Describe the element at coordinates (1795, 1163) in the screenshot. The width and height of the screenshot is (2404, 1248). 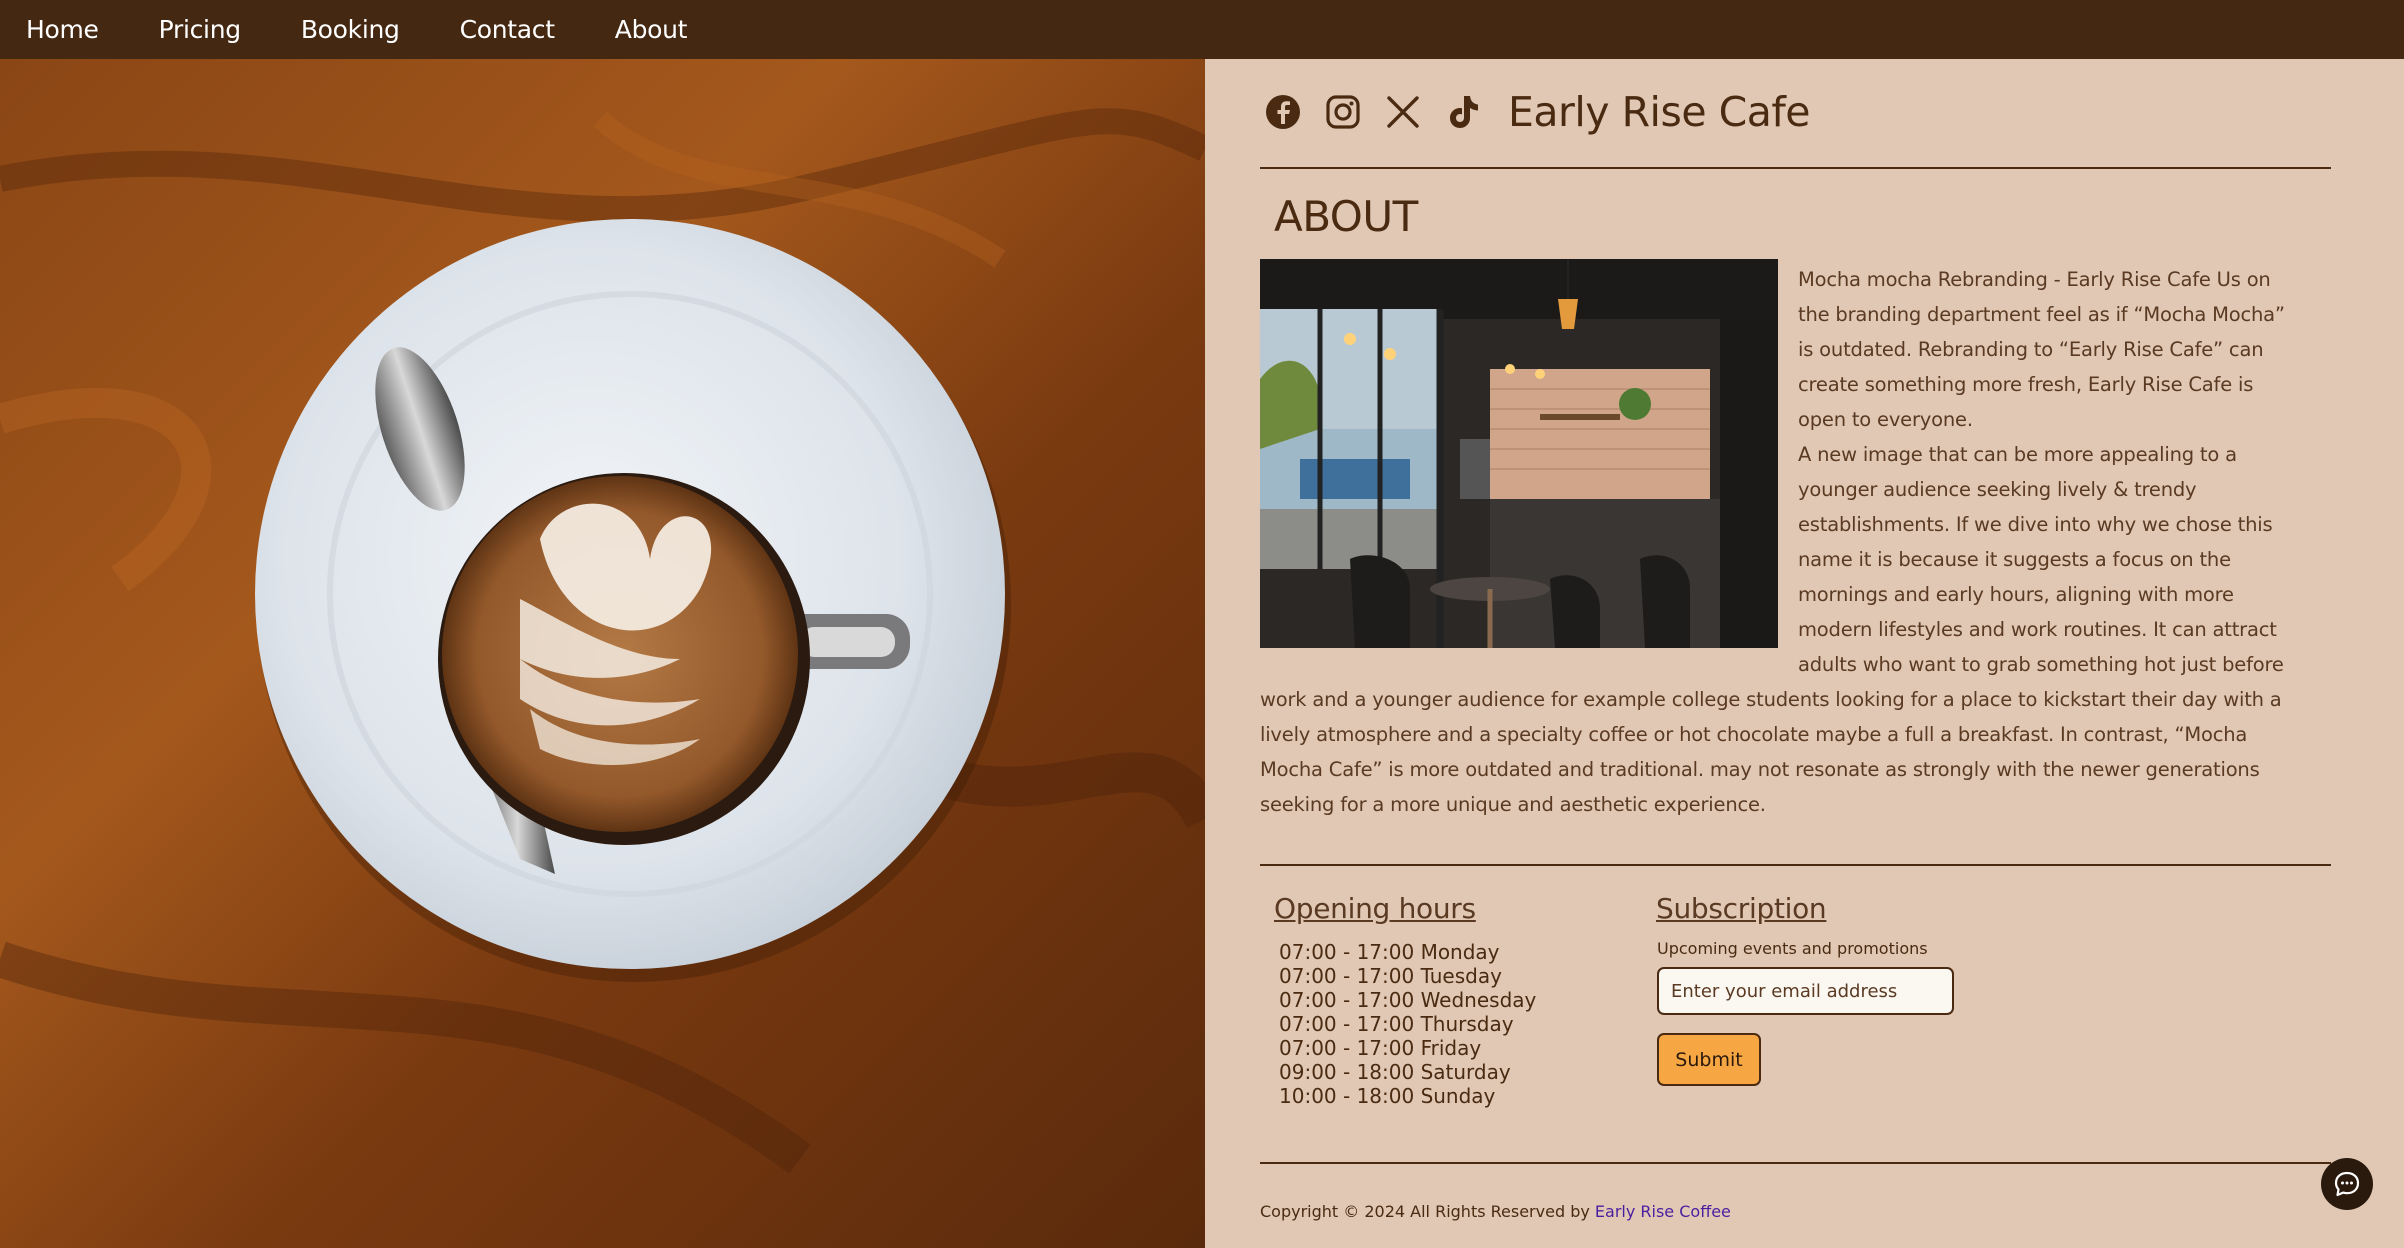
I see `divider-bottom` at that location.